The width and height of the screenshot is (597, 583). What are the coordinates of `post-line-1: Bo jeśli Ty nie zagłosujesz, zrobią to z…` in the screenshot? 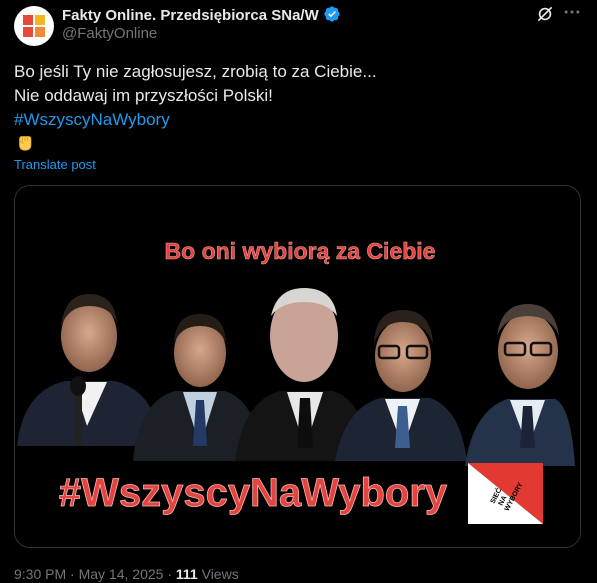 It's located at (195, 71).